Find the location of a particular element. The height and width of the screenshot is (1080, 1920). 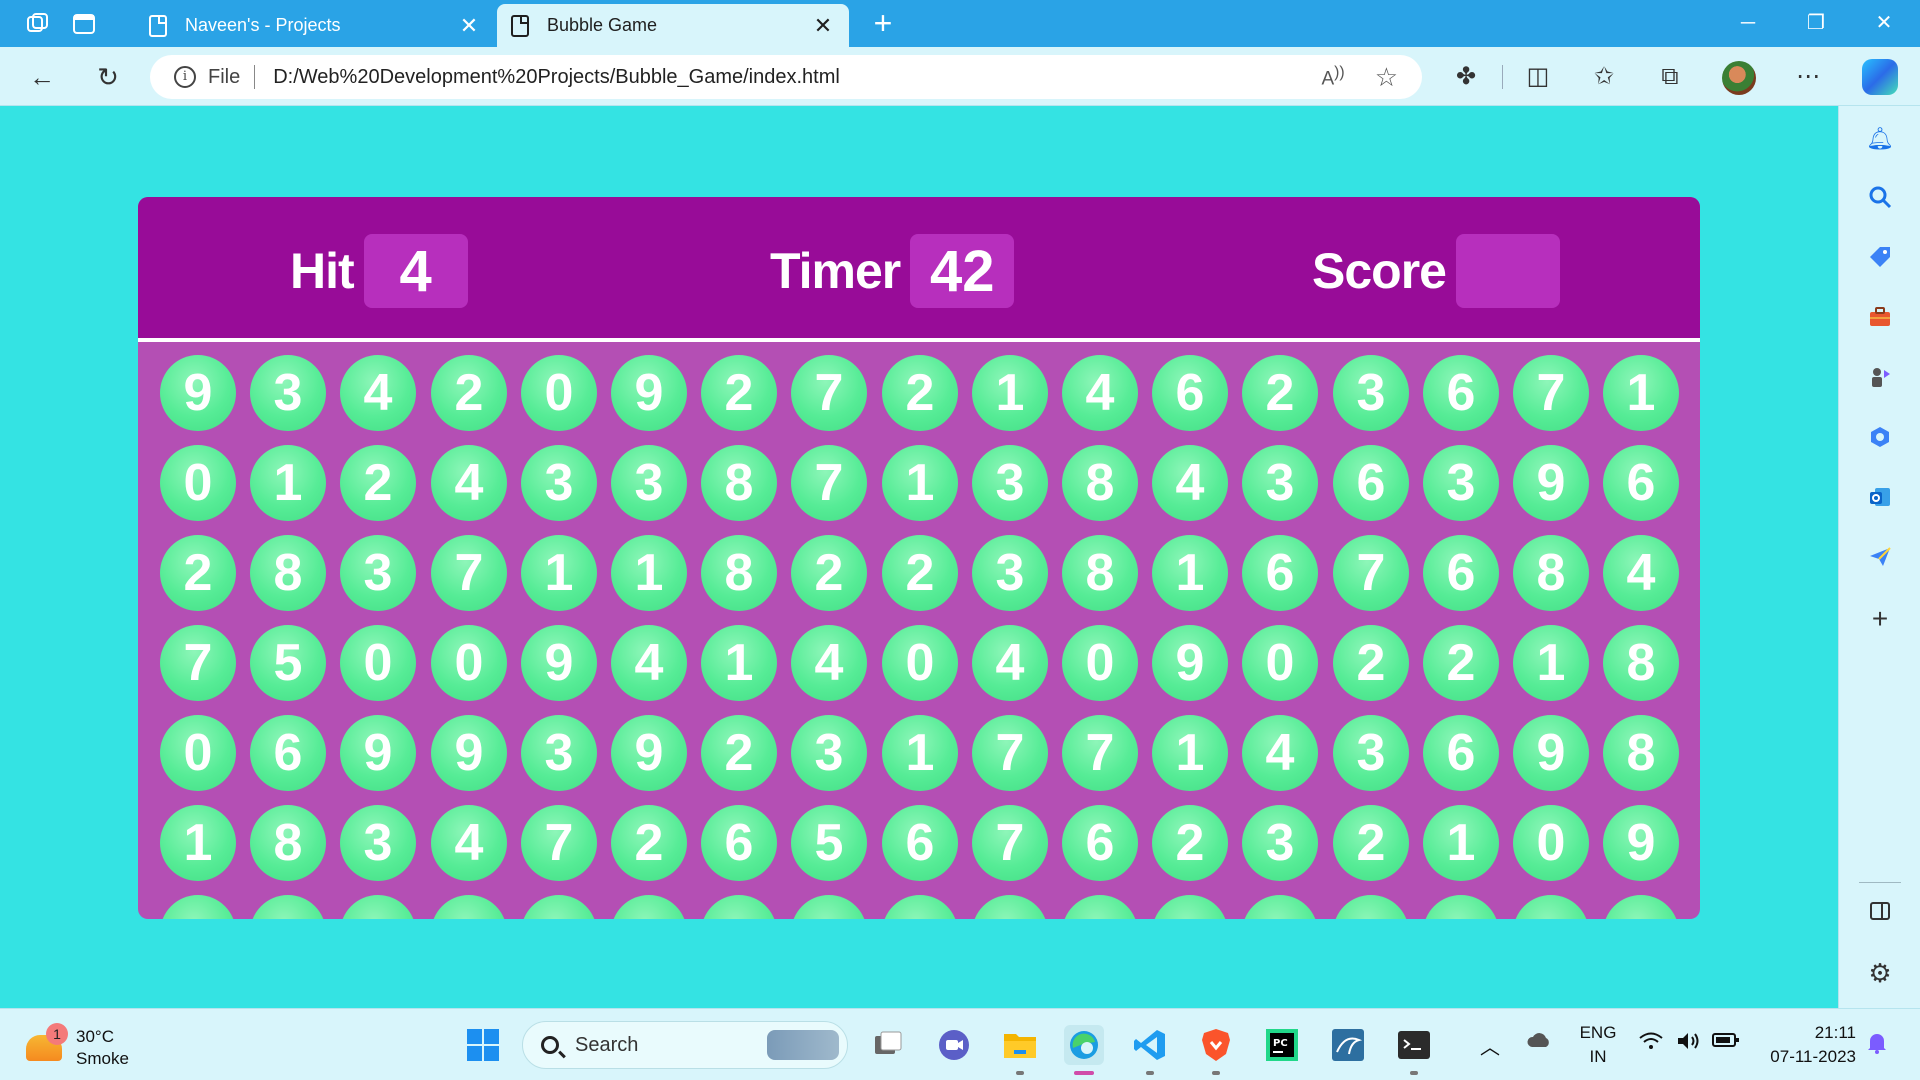

pycharm-icon: PC is located at coordinates (1282, 1045).